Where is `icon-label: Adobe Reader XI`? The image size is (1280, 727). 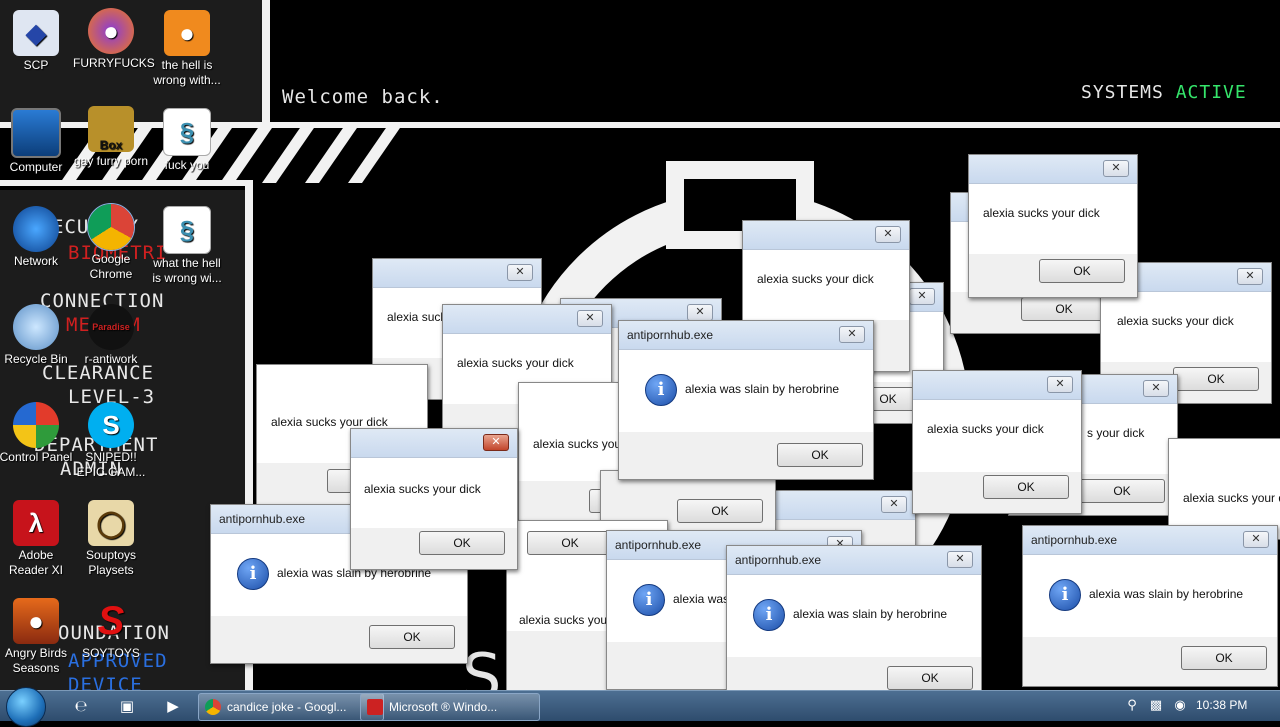
icon-label: Adobe Reader XI is located at coordinates (36, 562).